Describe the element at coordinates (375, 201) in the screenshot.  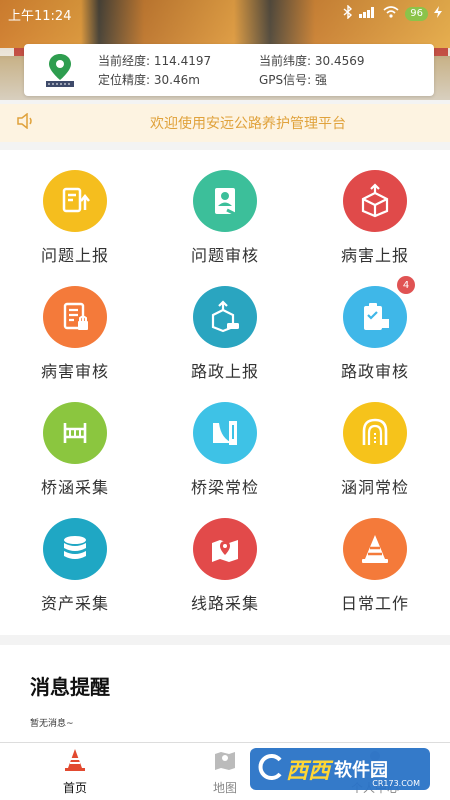
I see `box-upload-icon` at that location.